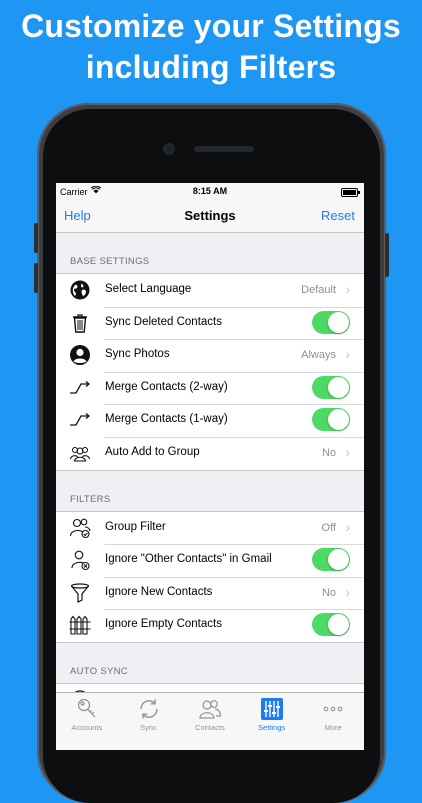 The height and width of the screenshot is (803, 422). Describe the element at coordinates (210, 727) in the screenshot. I see `tab-label: Contacts` at that location.